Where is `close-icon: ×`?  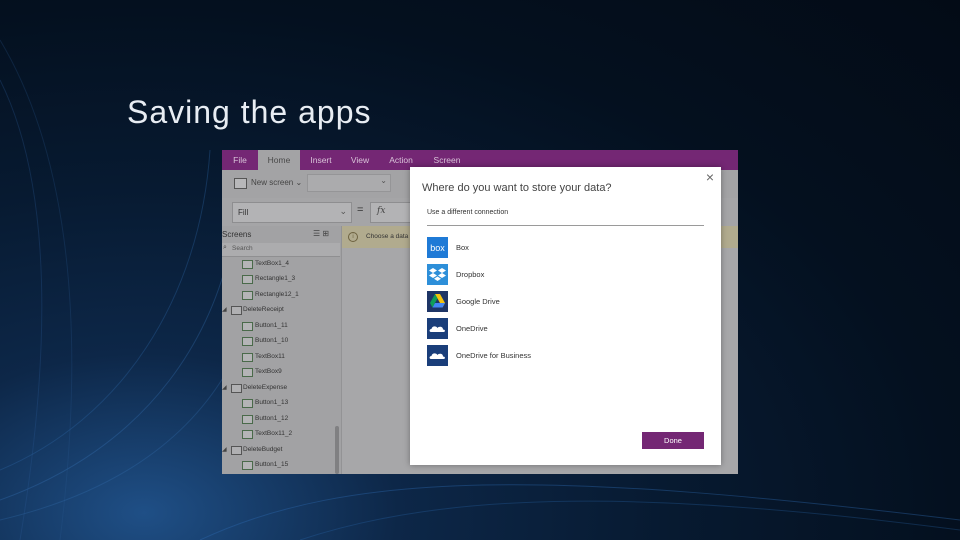 close-icon: × is located at coordinates (710, 177).